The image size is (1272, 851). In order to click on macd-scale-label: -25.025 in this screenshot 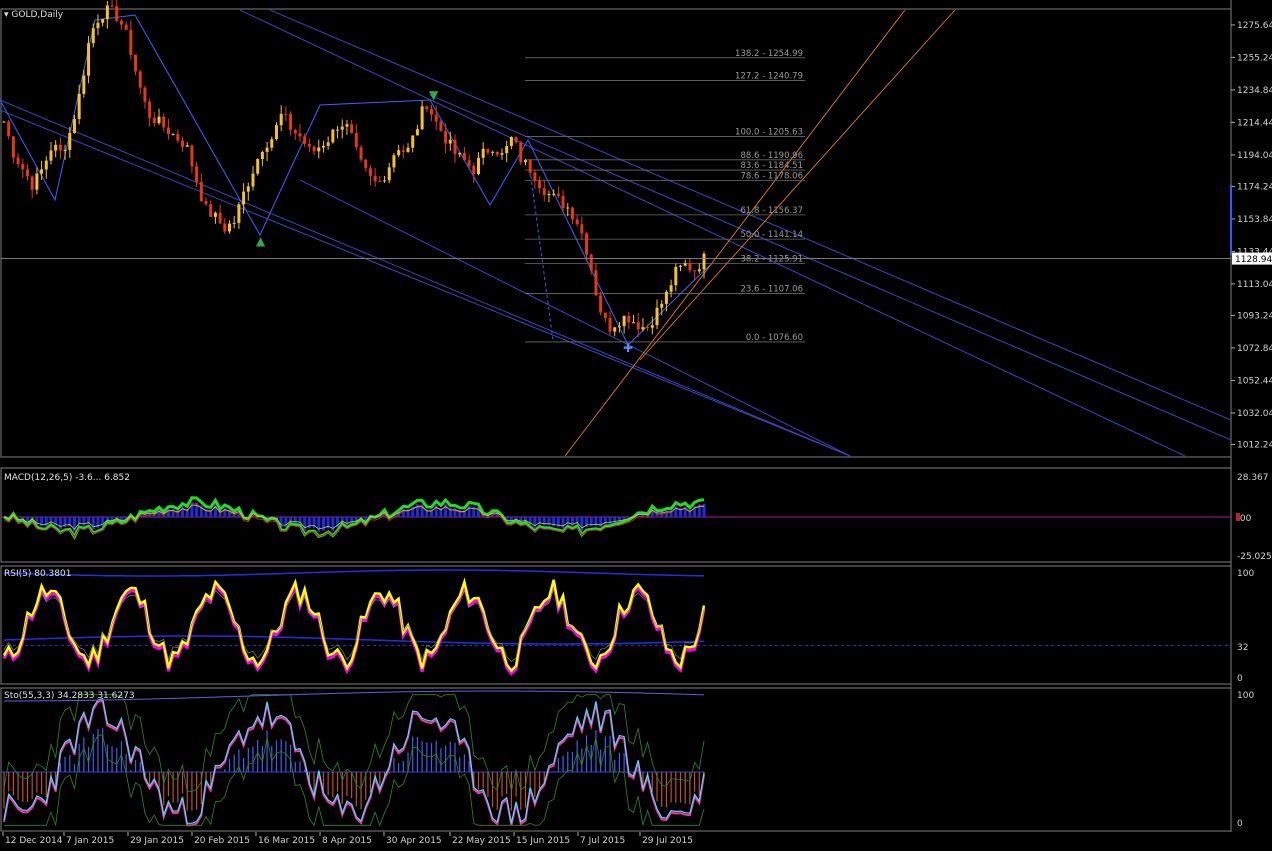, I will do `click(1254, 557)`.